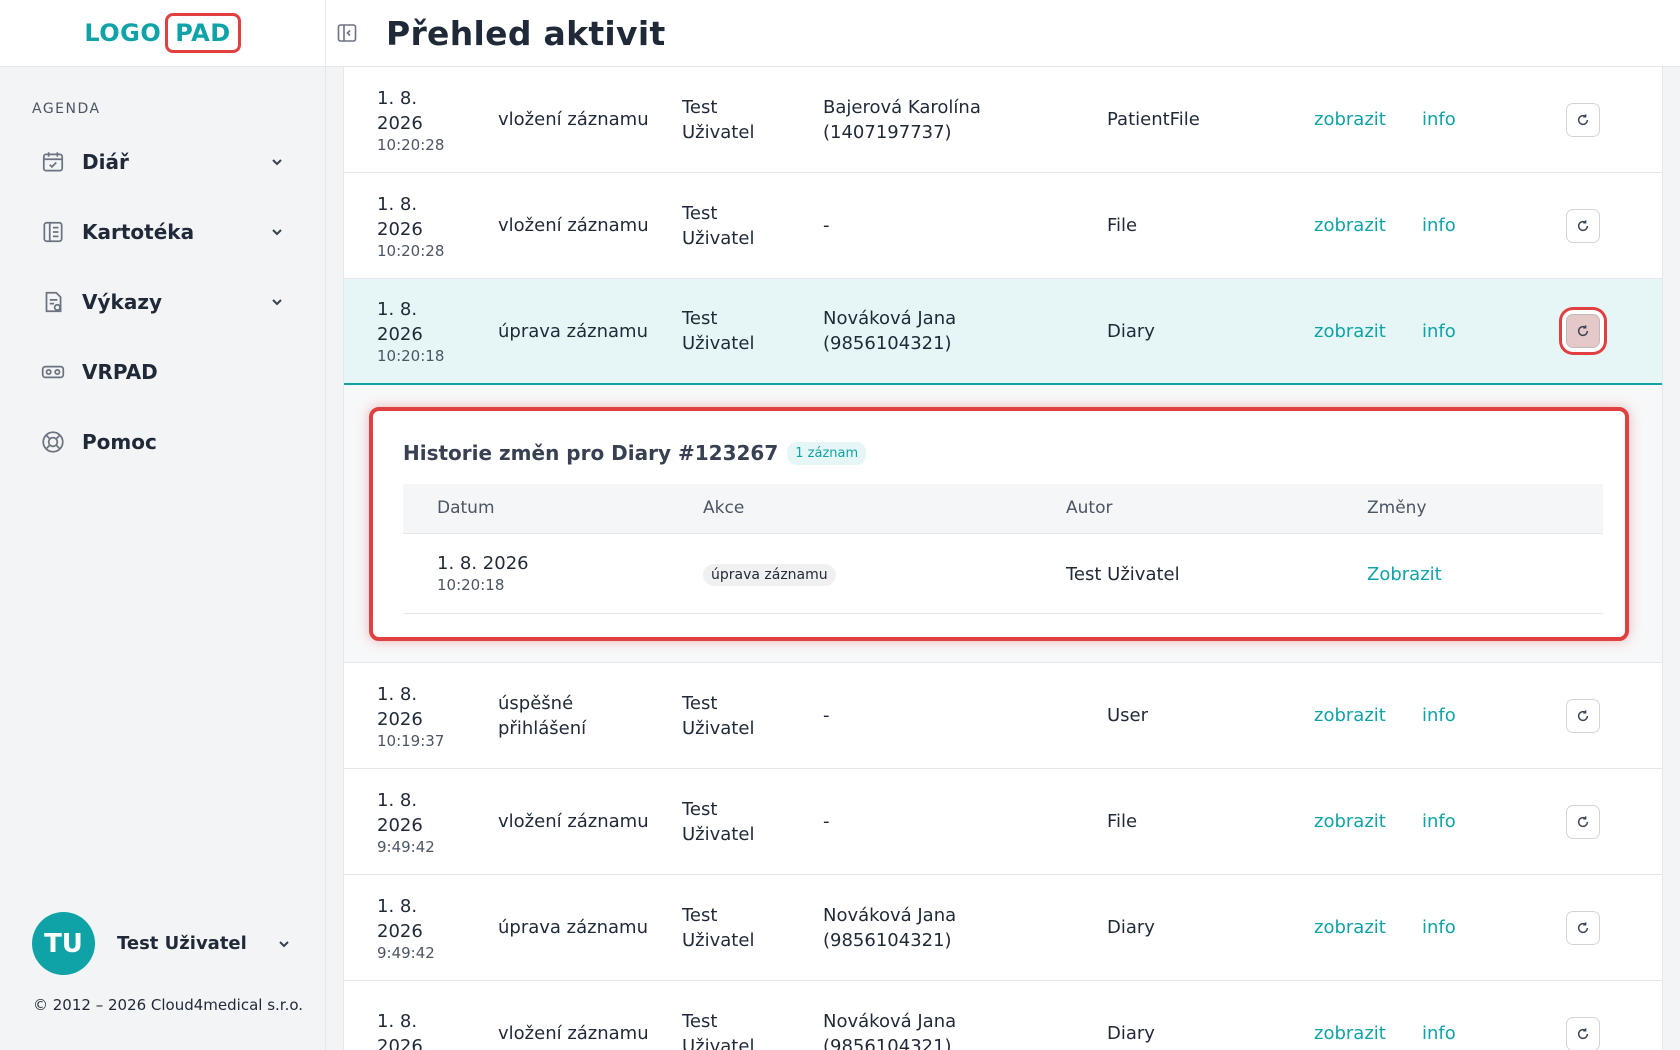 The width and height of the screenshot is (1680, 1050). What do you see at coordinates (203, 33) in the screenshot?
I see `logo-part2: PAD` at bounding box center [203, 33].